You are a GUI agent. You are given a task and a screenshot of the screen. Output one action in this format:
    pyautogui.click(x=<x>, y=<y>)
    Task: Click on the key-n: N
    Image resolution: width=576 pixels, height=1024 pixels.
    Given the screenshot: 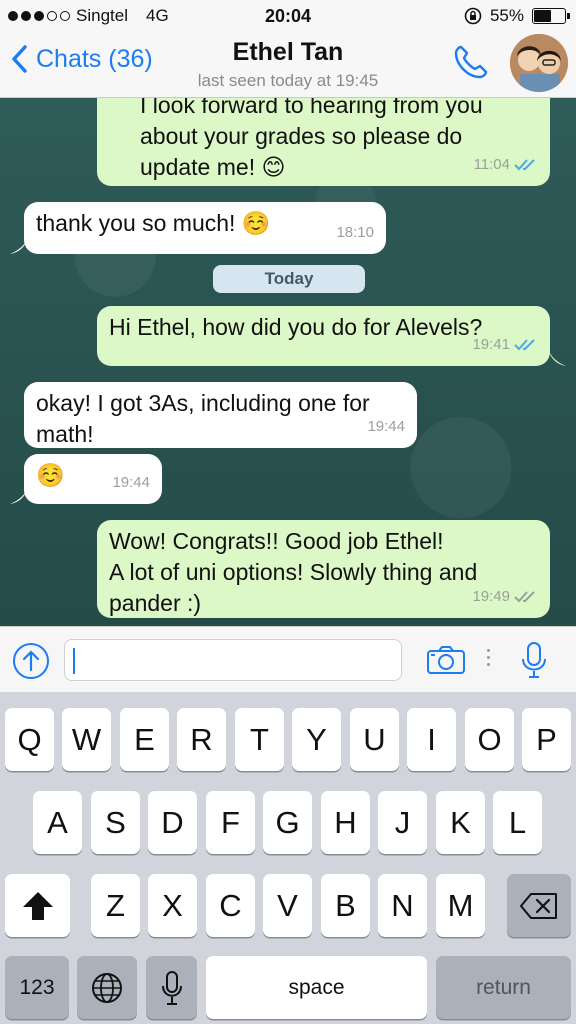 What is the action you would take?
    pyautogui.click(x=402, y=905)
    